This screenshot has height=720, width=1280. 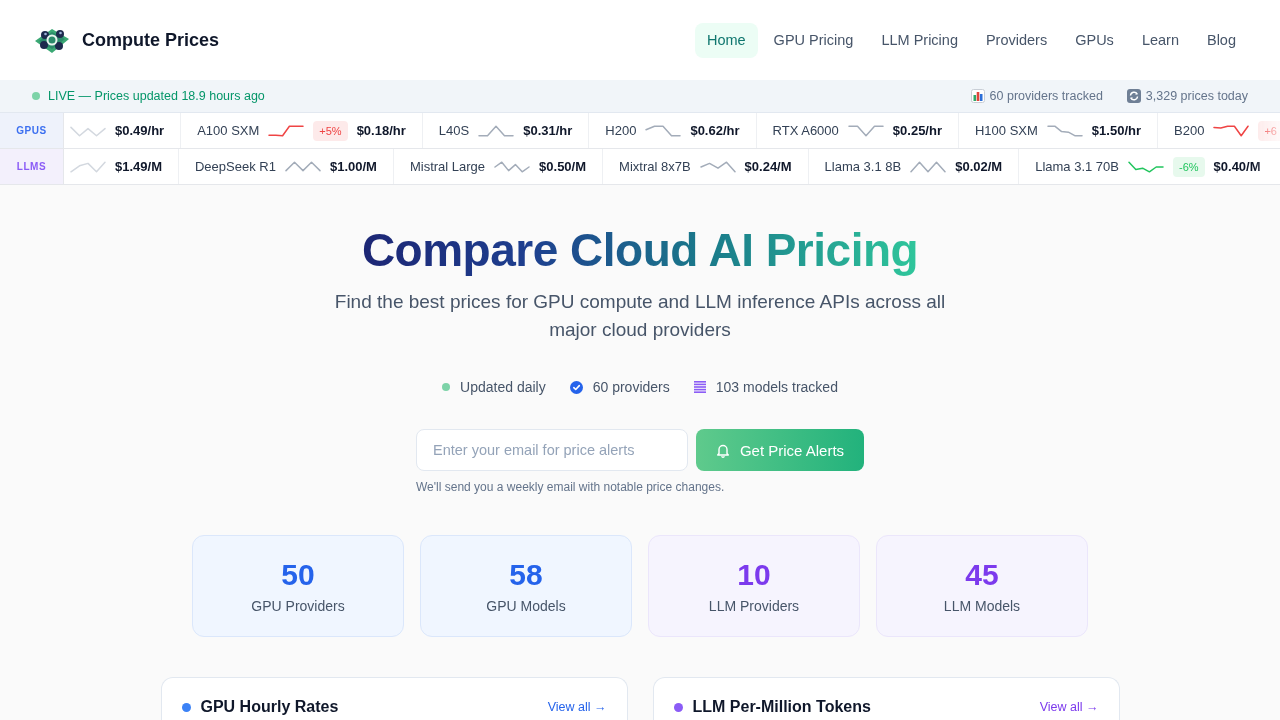 What do you see at coordinates (776, 387) in the screenshot?
I see `feature-text: 103 models tracked` at bounding box center [776, 387].